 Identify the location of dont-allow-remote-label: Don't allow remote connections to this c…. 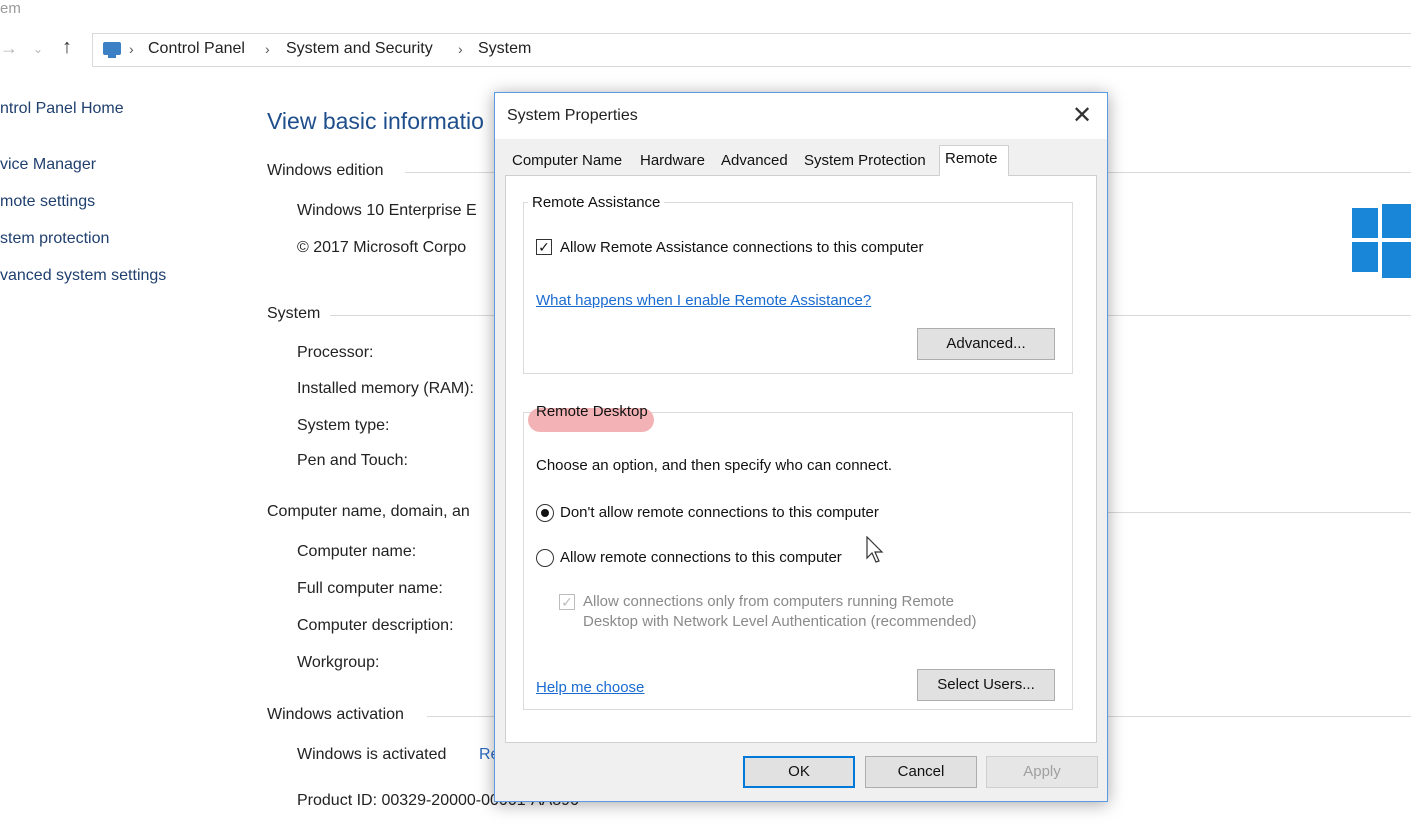
(719, 512).